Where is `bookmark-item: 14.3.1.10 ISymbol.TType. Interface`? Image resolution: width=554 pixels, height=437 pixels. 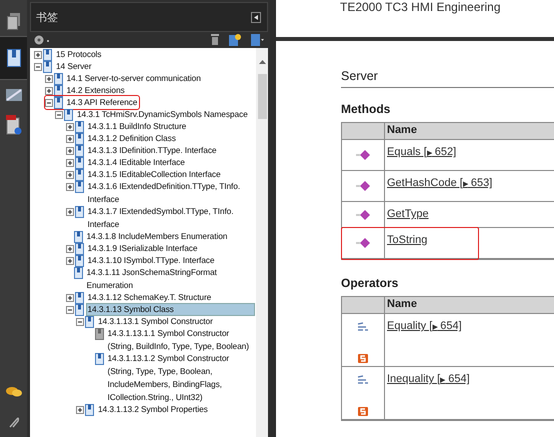 bookmark-item: 14.3.1.10 ISymbol.TType. Interface is located at coordinates (170, 260).